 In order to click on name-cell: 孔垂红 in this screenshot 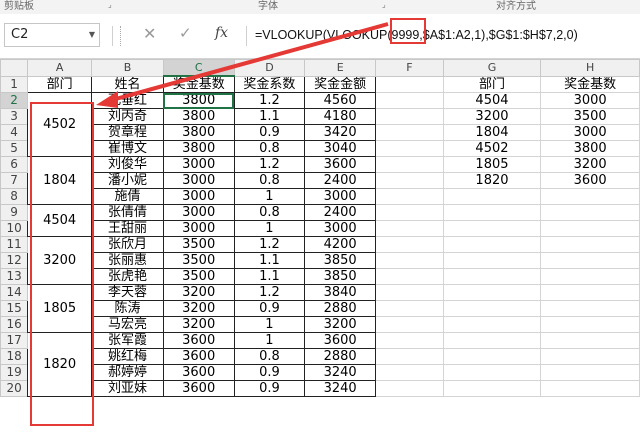, I will do `click(127, 100)`.